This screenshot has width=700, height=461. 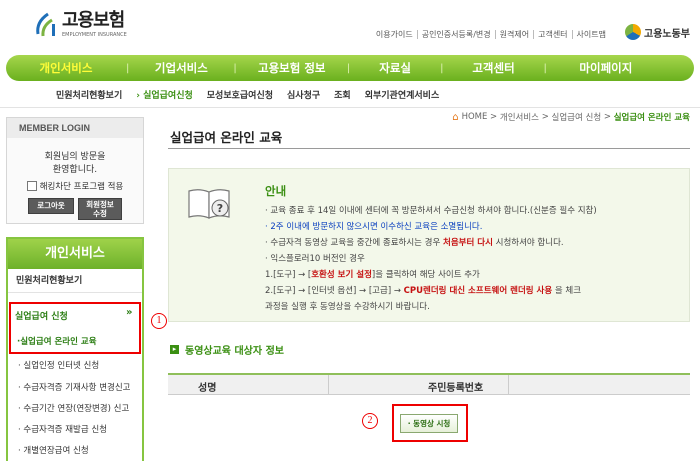 What do you see at coordinates (209, 204) in the screenshot?
I see `book-info-icon: ?` at bounding box center [209, 204].